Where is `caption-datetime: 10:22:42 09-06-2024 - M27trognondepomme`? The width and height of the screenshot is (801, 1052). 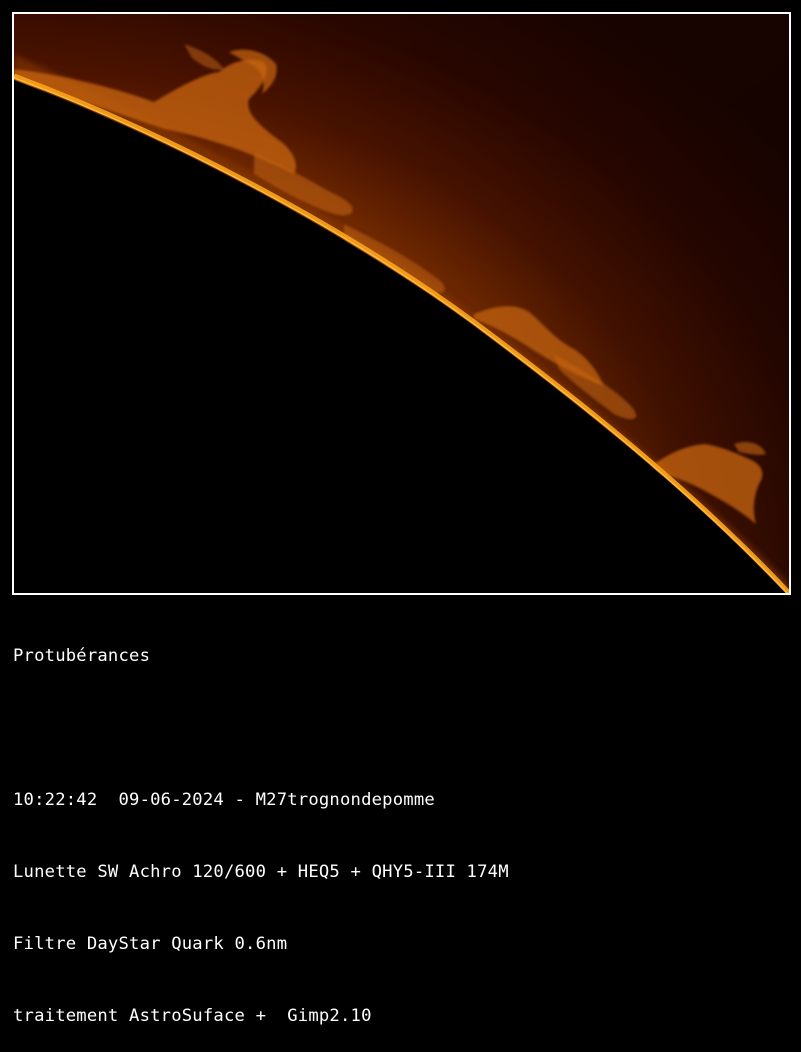 caption-datetime: 10:22:42 09-06-2024 - M27trognondepomme is located at coordinates (224, 800).